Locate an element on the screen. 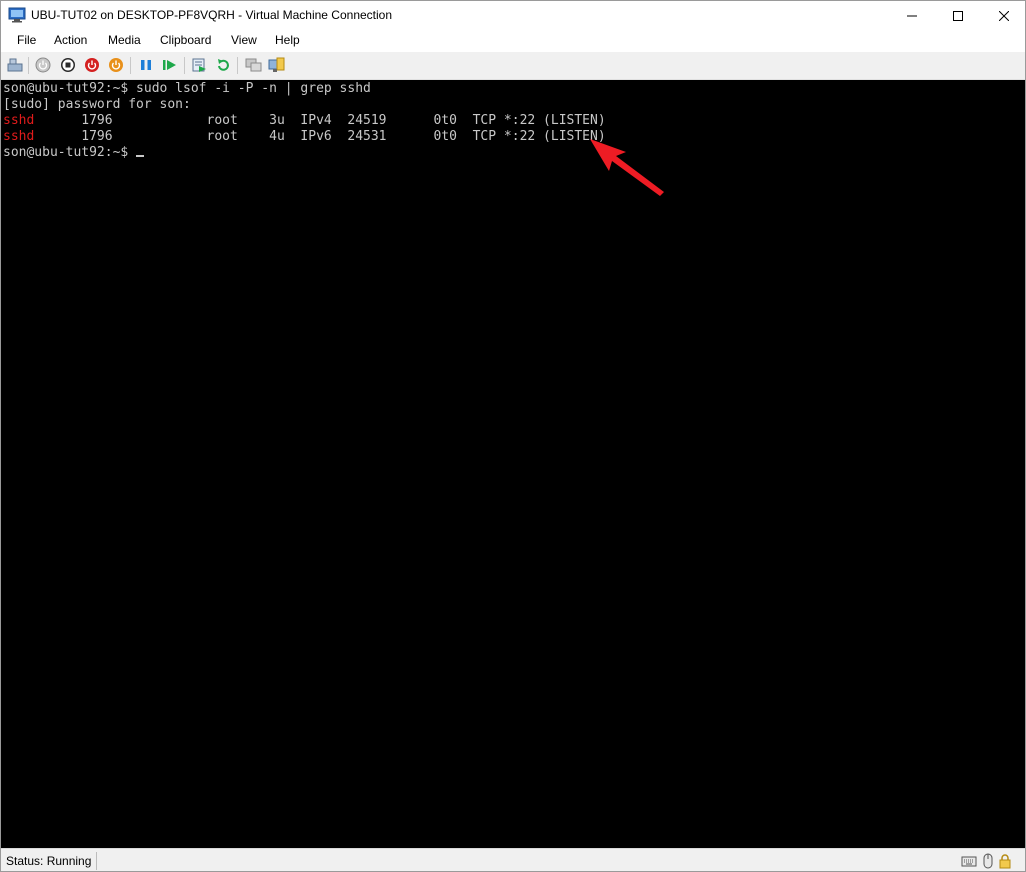 This screenshot has height=872, width=1026. start-button is located at coordinates (43, 65).